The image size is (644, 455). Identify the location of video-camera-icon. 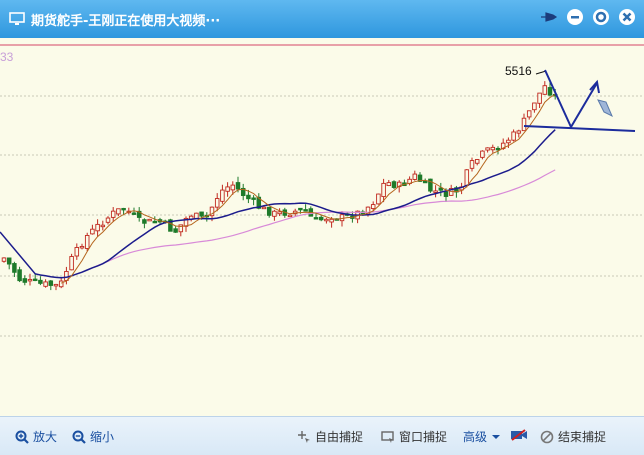
(519, 435).